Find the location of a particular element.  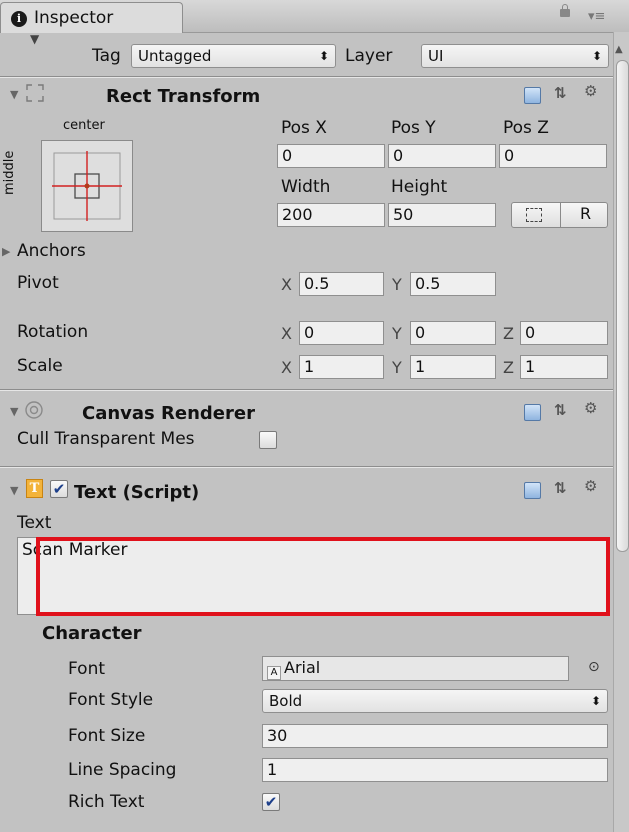

pivot-x-axis-label: X is located at coordinates (286, 284).